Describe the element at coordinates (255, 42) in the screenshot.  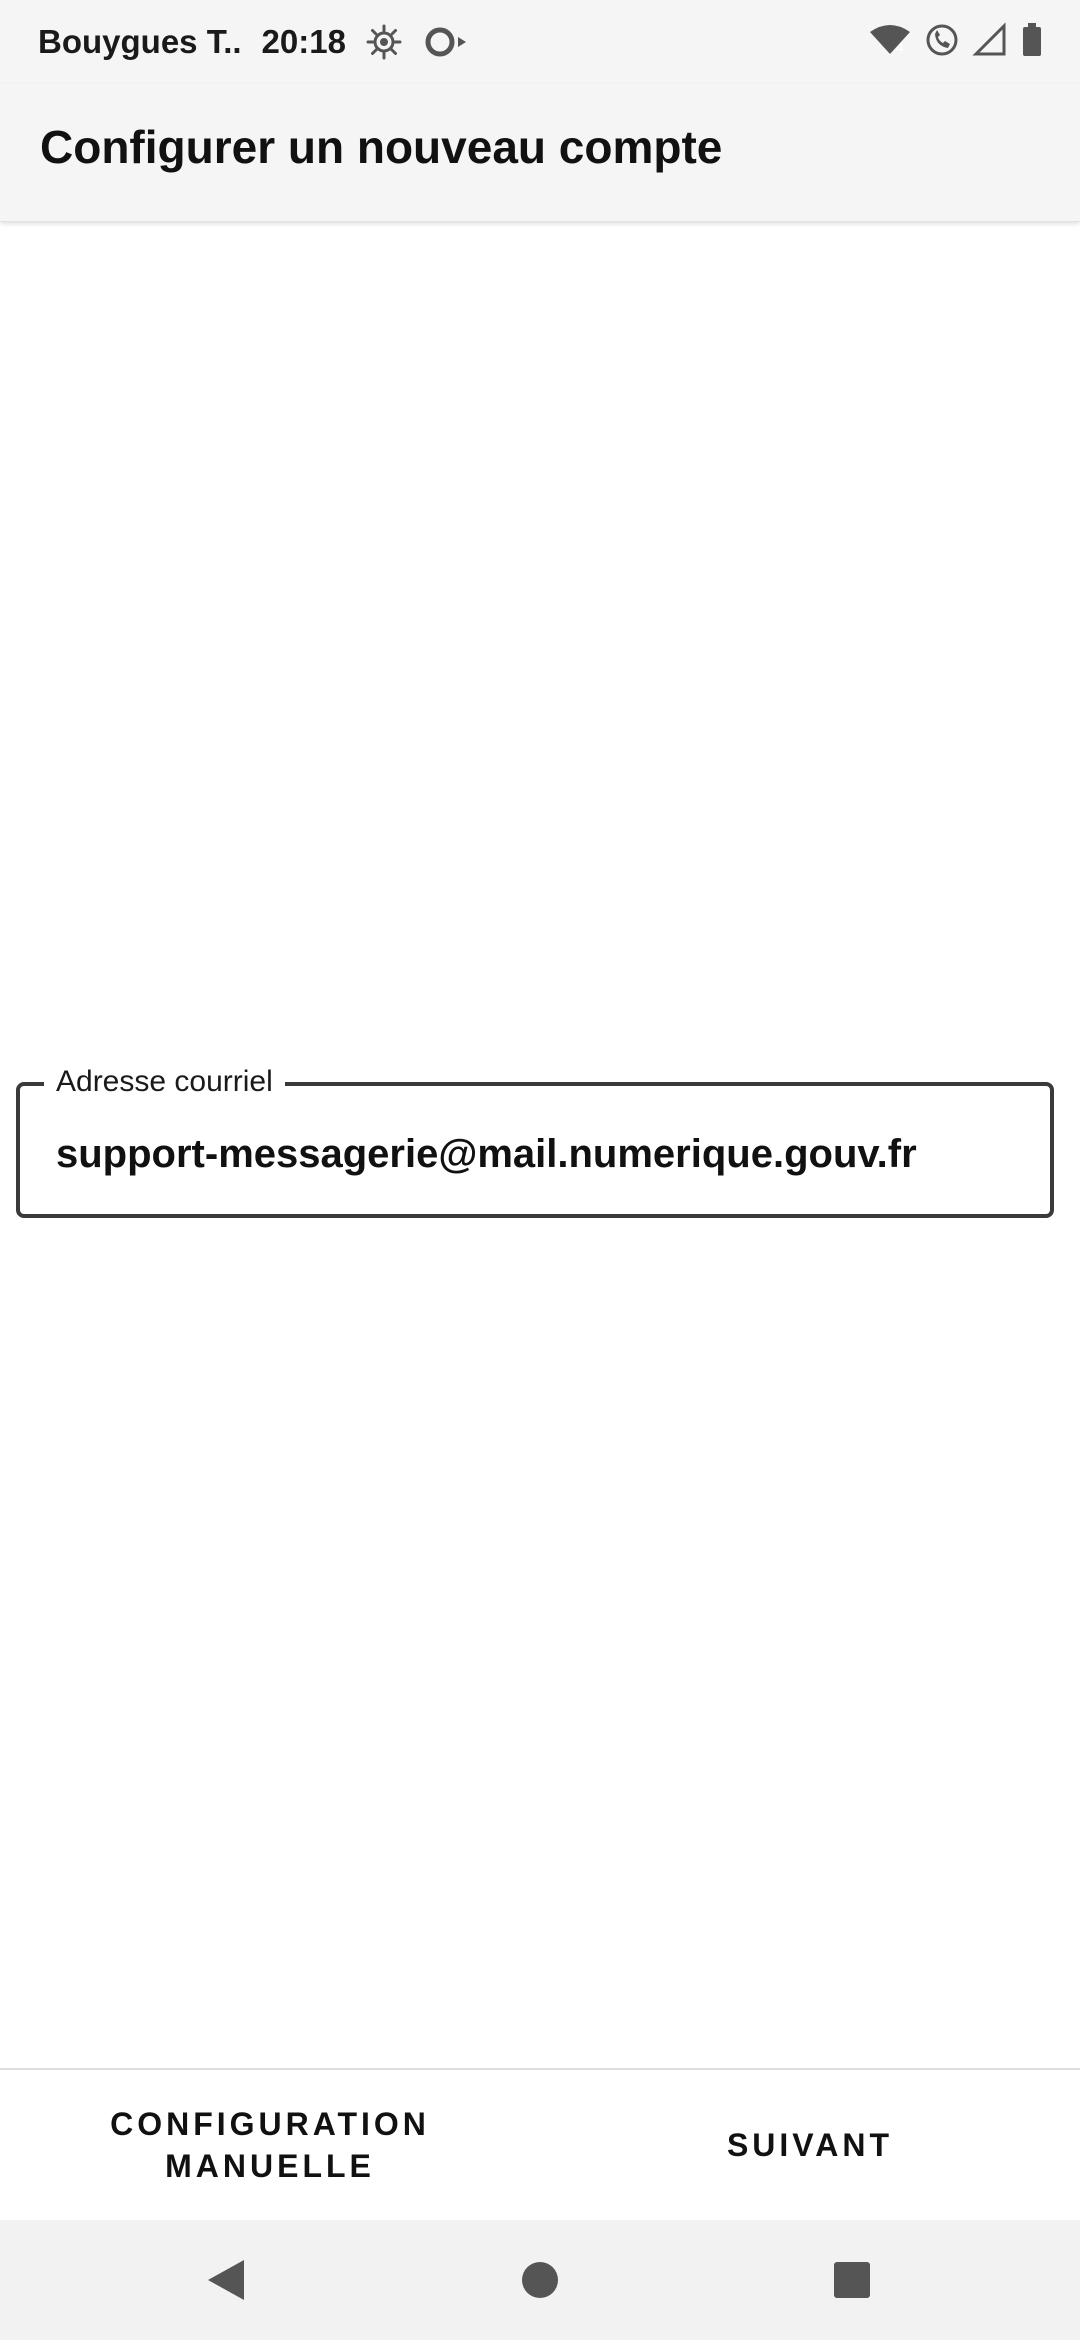
I see `status-left: Bouygues T.. 20:18` at that location.